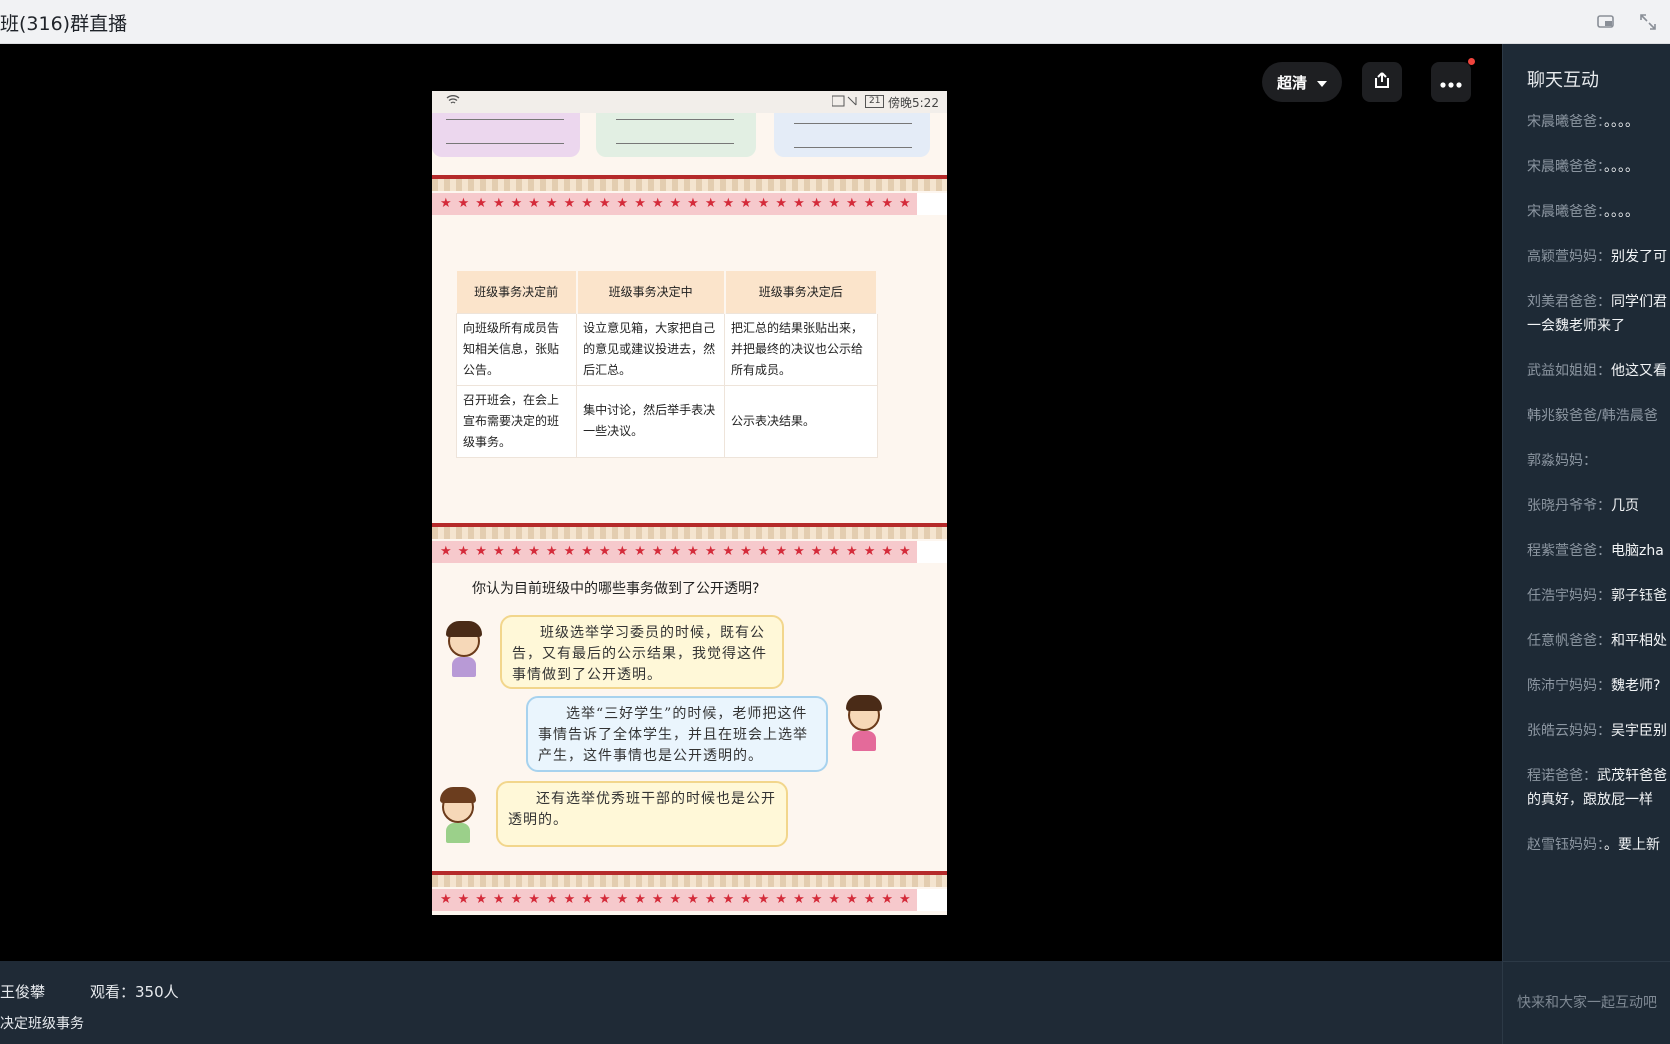  I want to click on status-time: 傍晚5:22, so click(913, 103).